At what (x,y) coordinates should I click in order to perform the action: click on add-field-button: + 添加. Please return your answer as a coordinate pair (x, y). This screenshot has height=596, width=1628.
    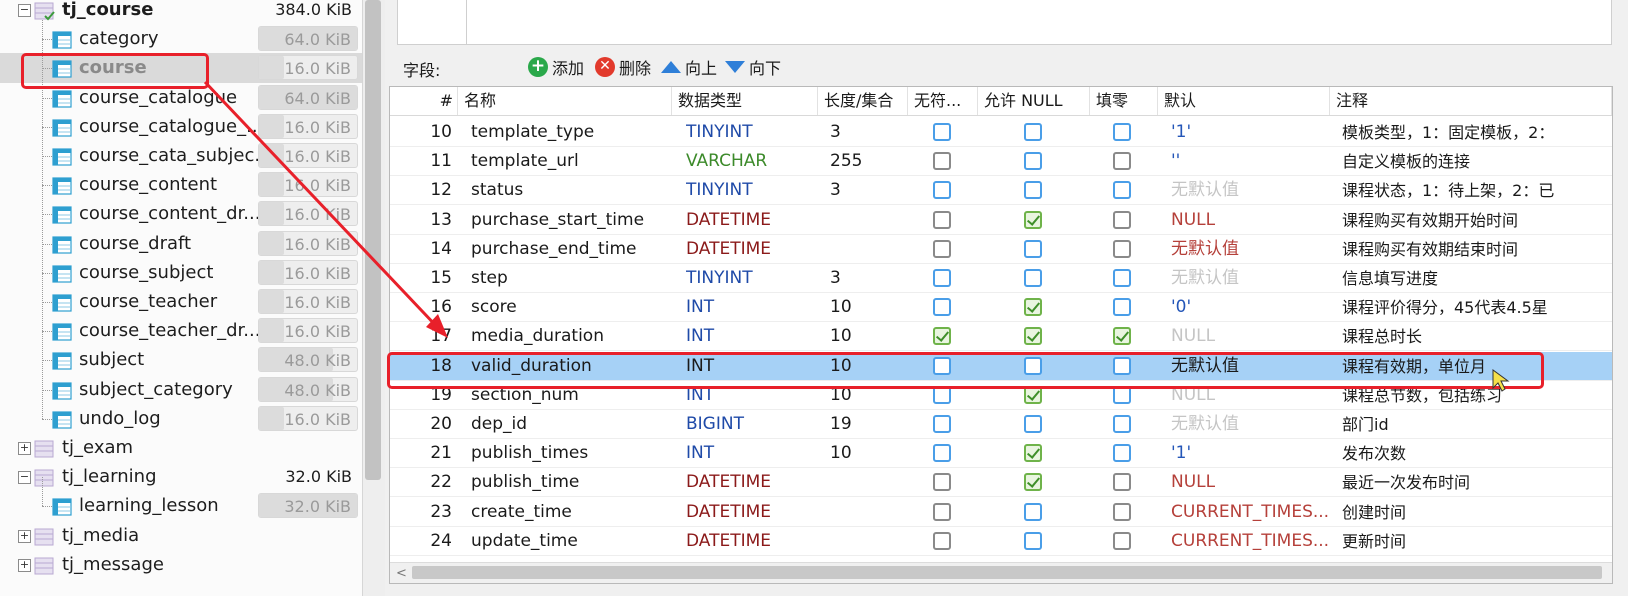
    Looking at the image, I should click on (556, 67).